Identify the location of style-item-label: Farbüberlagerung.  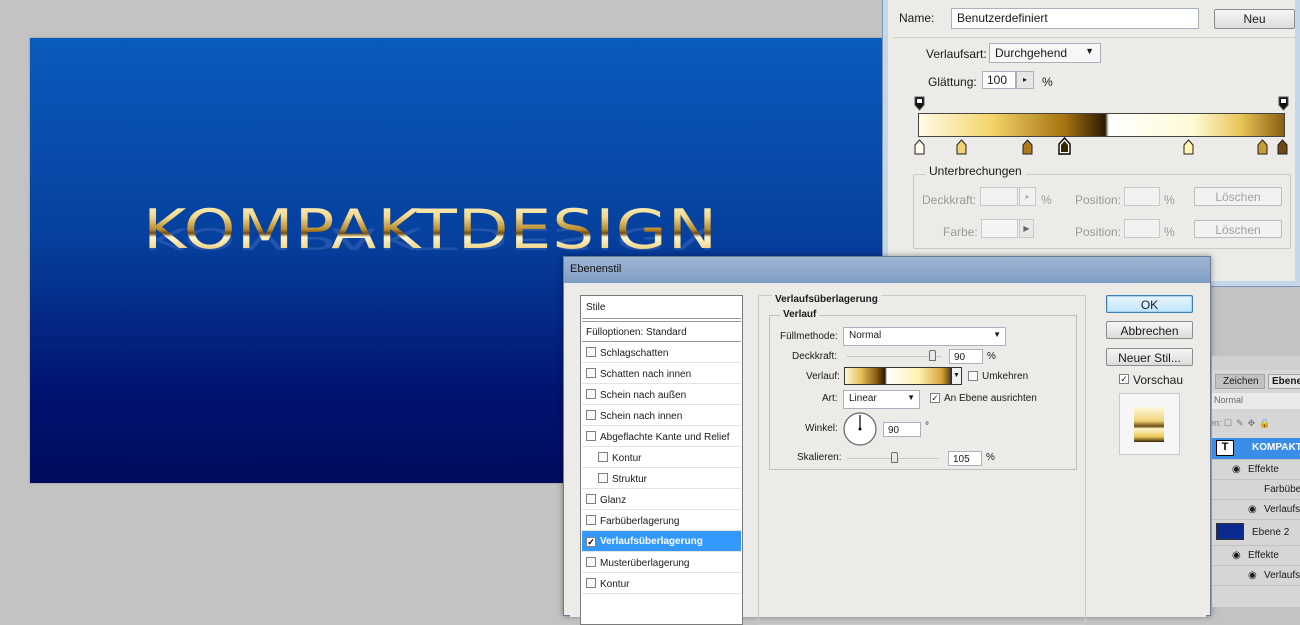
(640, 521).